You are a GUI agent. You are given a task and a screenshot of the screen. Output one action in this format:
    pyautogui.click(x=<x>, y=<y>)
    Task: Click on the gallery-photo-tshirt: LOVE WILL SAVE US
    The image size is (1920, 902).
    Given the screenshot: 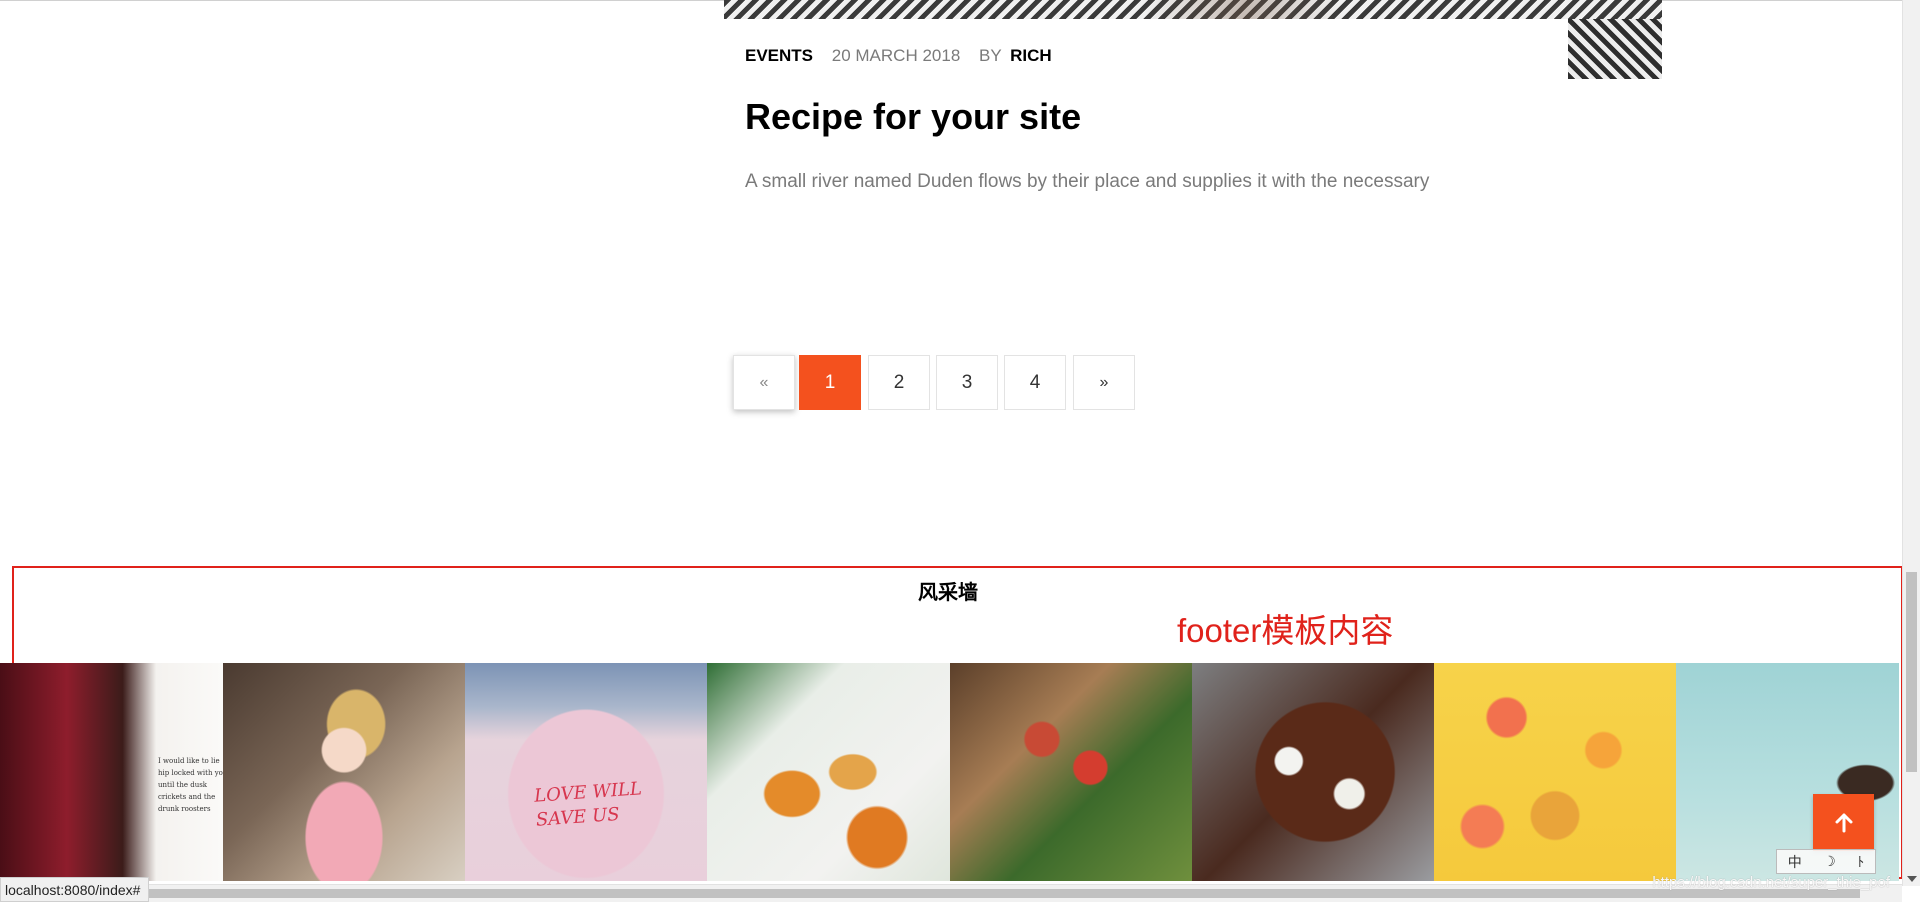 What is the action you would take?
    pyautogui.click(x=586, y=772)
    